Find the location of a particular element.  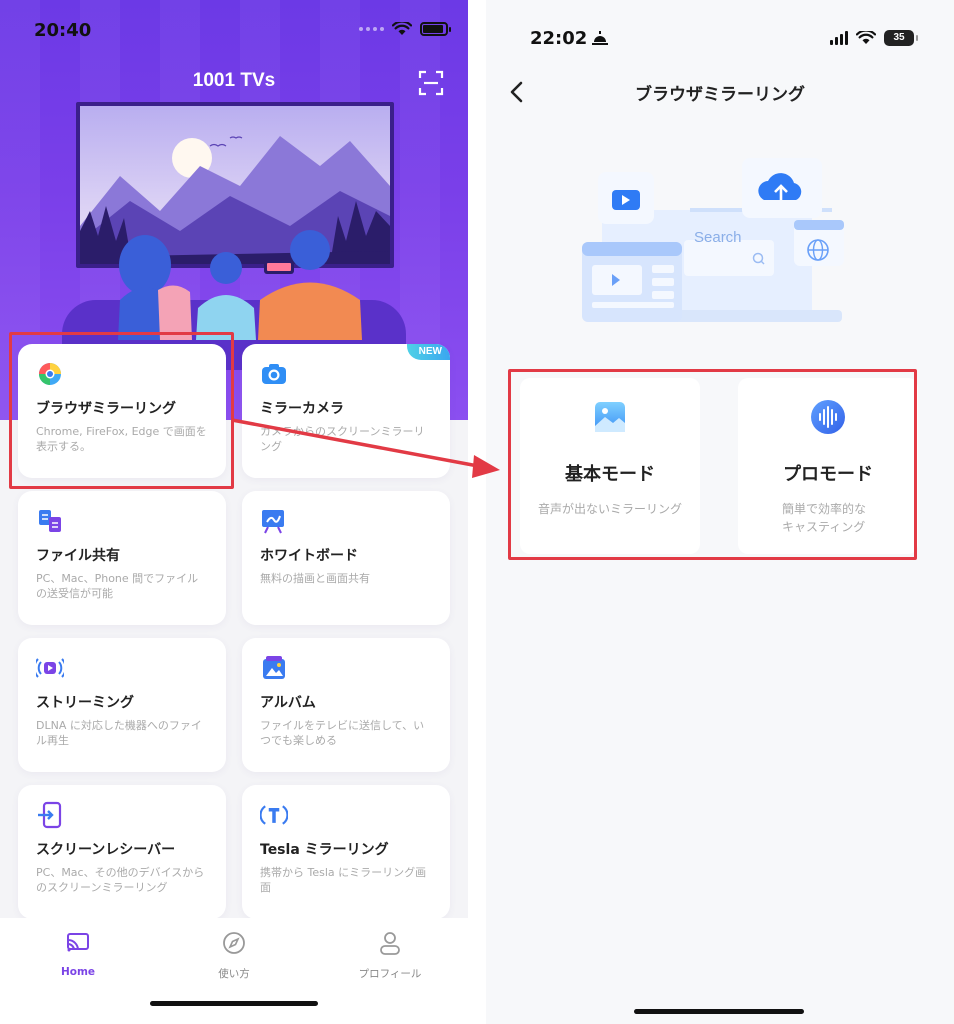

battery-icon is located at coordinates (435, 29).